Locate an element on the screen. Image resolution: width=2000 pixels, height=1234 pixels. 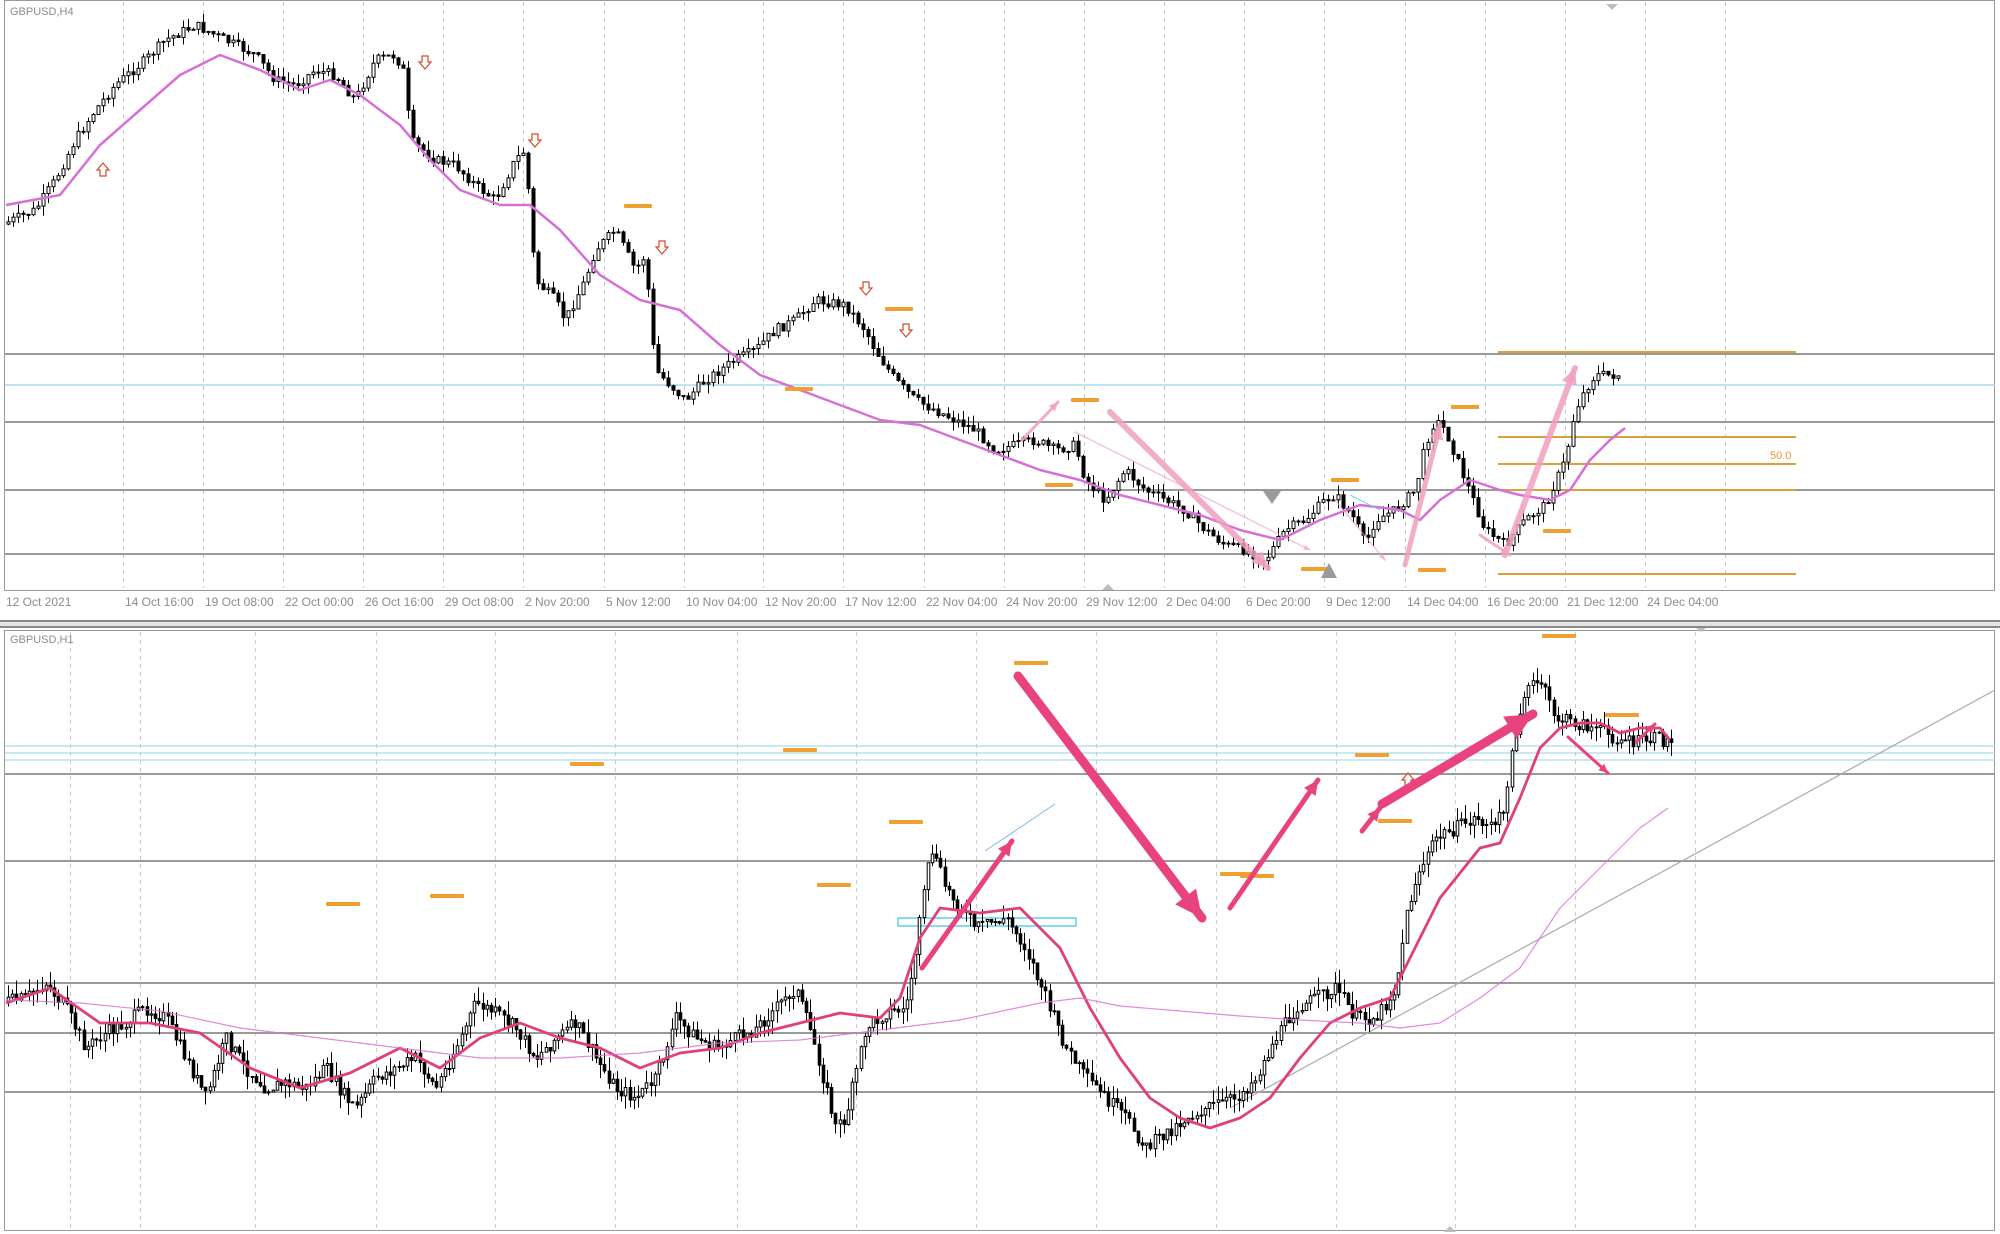
pane-splitter is located at coordinates (1000, 624).